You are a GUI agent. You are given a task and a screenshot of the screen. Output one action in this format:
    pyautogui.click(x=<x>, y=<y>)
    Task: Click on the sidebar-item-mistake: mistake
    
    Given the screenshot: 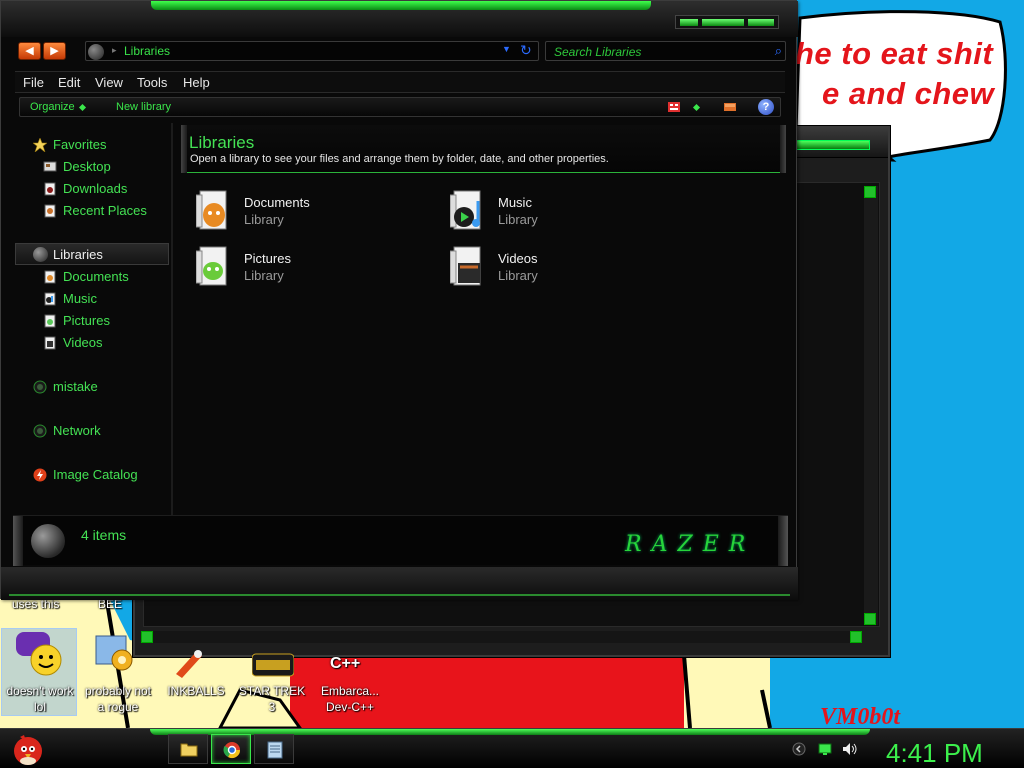 What is the action you would take?
    pyautogui.click(x=91, y=387)
    